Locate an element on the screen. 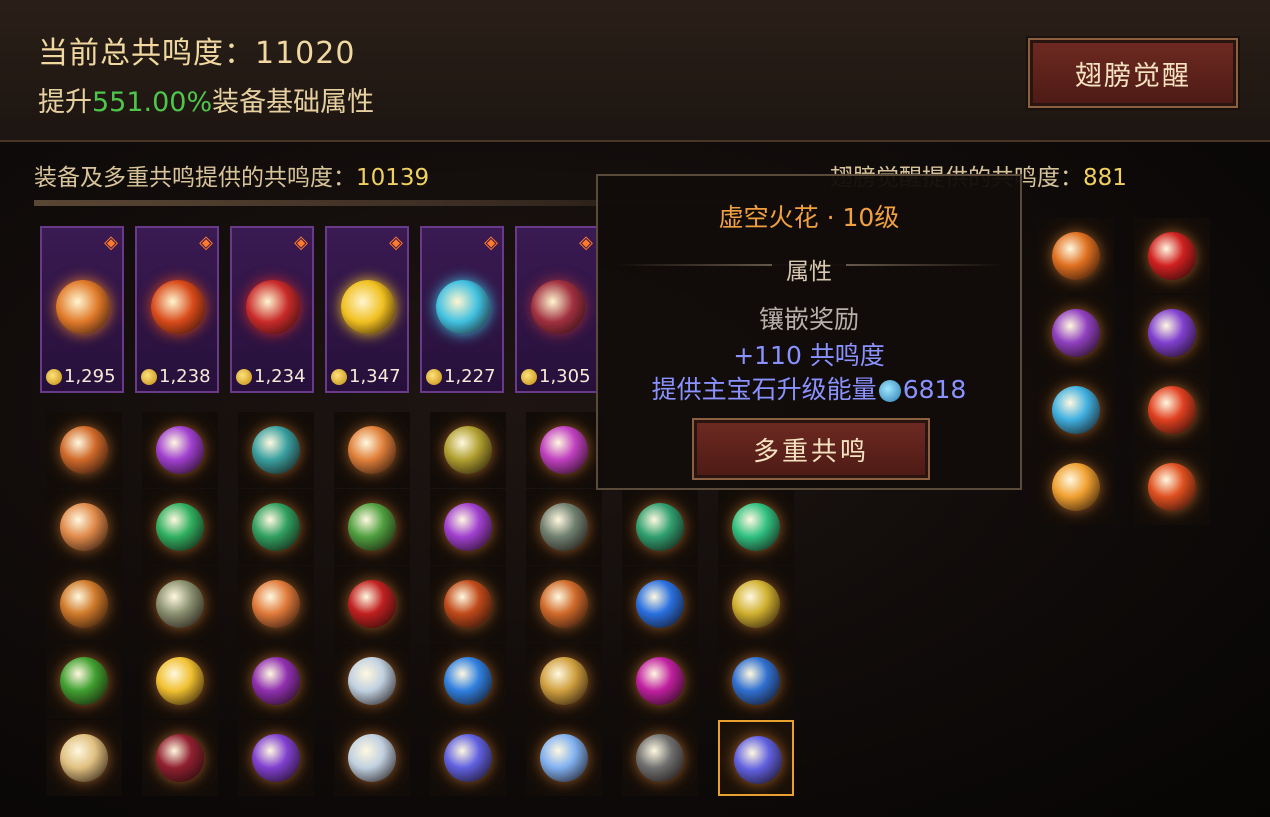 The image size is (1270, 817). equipment-slot: ◈ 1,238 is located at coordinates (177, 309).